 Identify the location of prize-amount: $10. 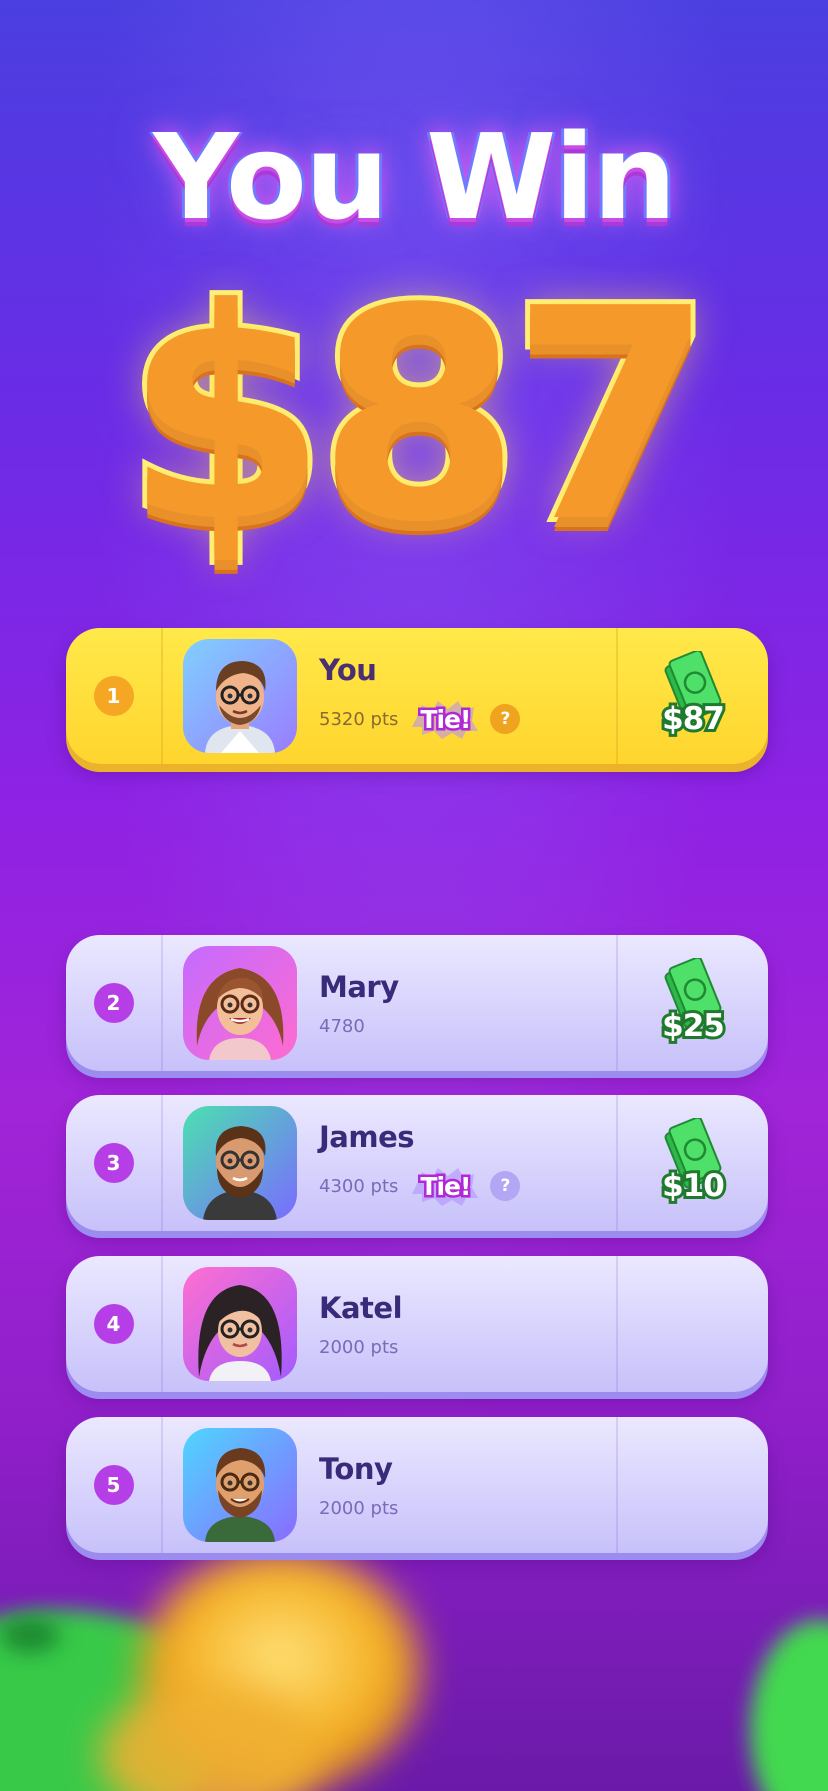
(693, 1186).